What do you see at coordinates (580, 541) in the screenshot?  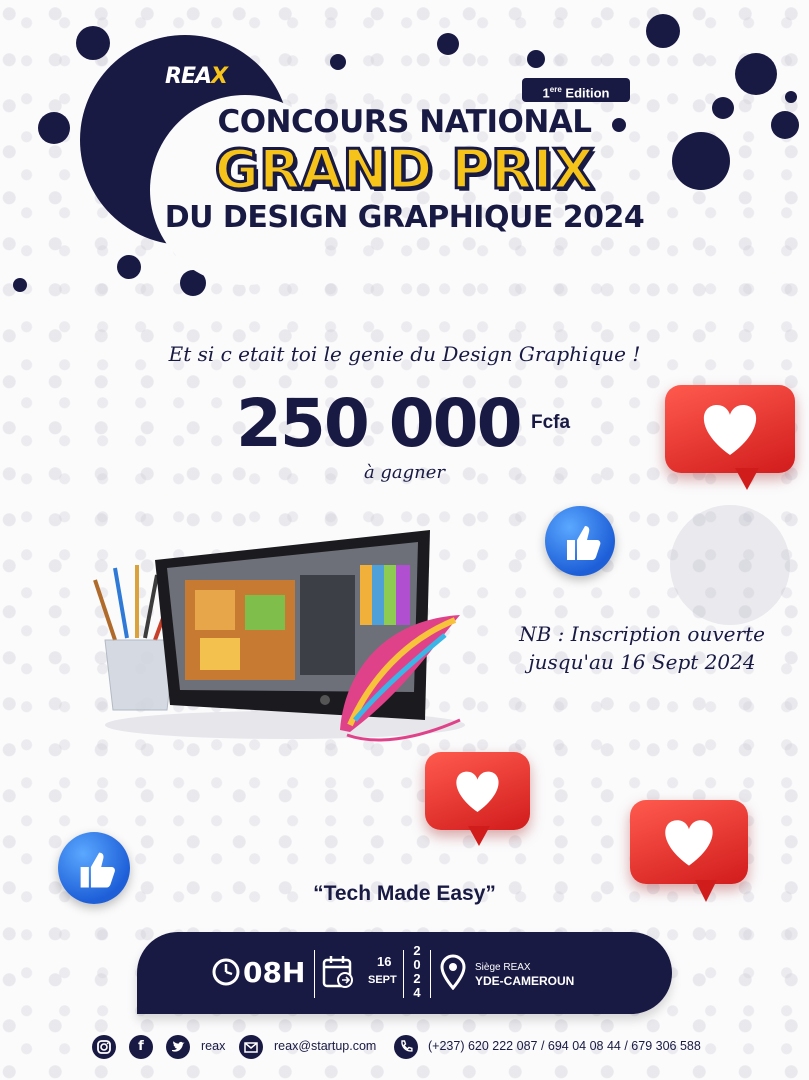 I see `thumbs-up-icon` at bounding box center [580, 541].